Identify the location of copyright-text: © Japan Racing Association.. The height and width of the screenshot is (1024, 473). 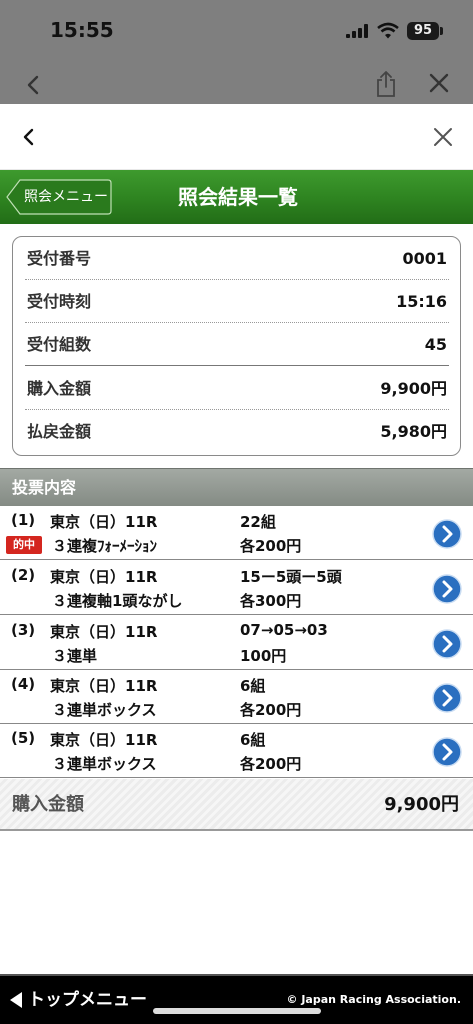
(374, 999).